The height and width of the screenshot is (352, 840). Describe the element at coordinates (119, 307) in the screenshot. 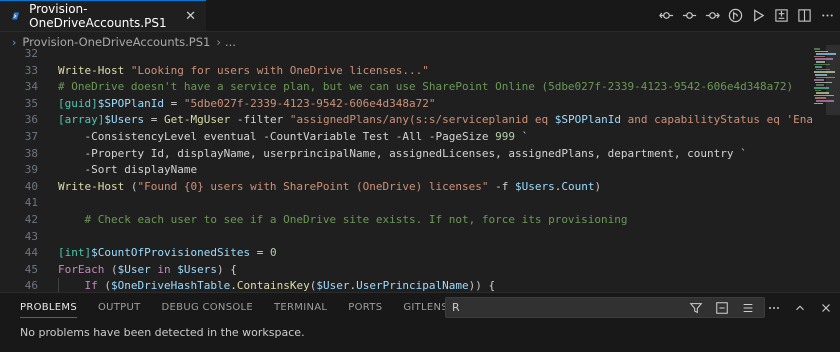

I see `tab-output: OUTPUT` at that location.